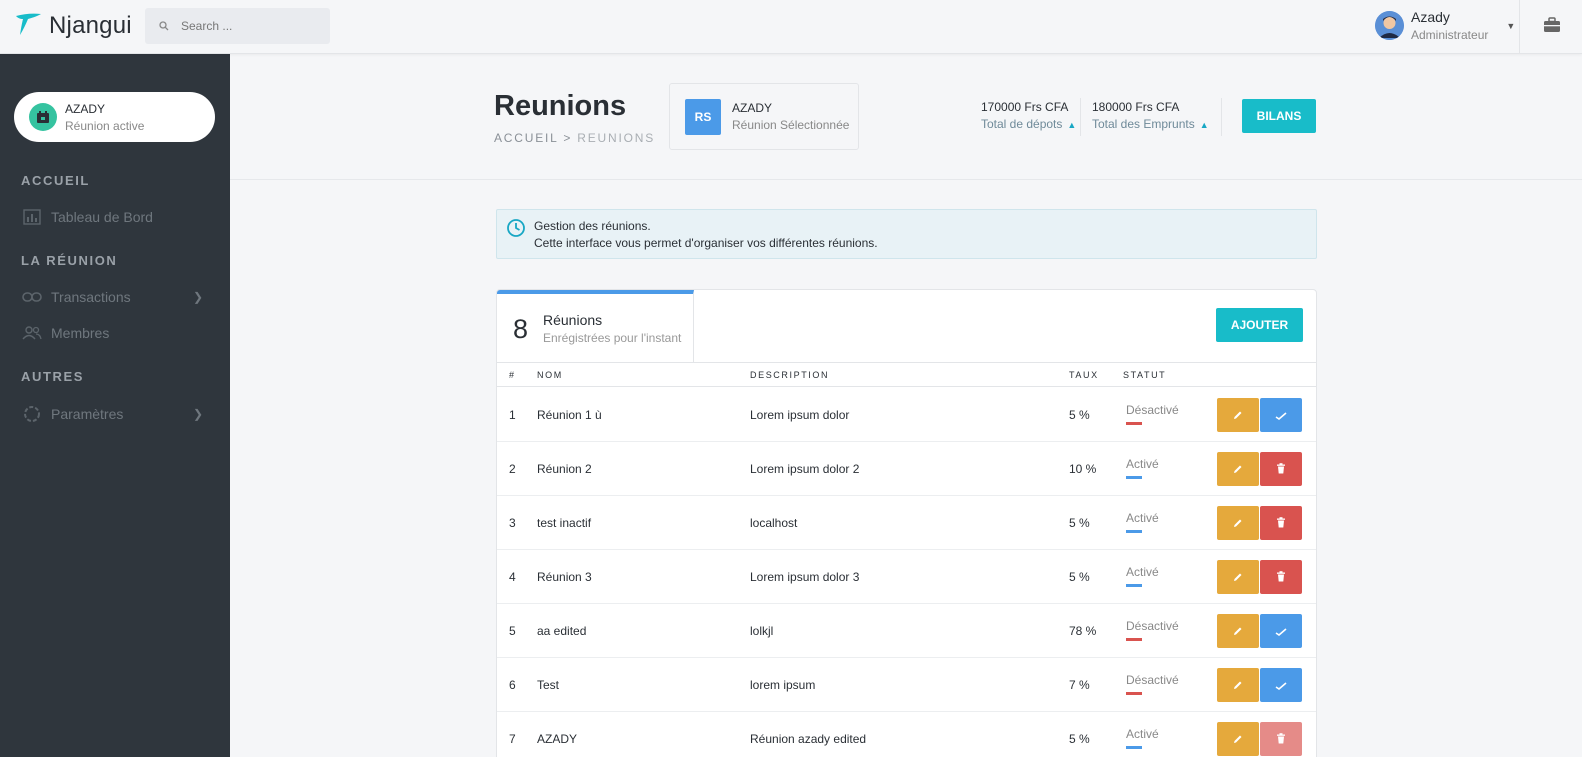 The height and width of the screenshot is (757, 1582). I want to click on row-number: 4, so click(512, 577).